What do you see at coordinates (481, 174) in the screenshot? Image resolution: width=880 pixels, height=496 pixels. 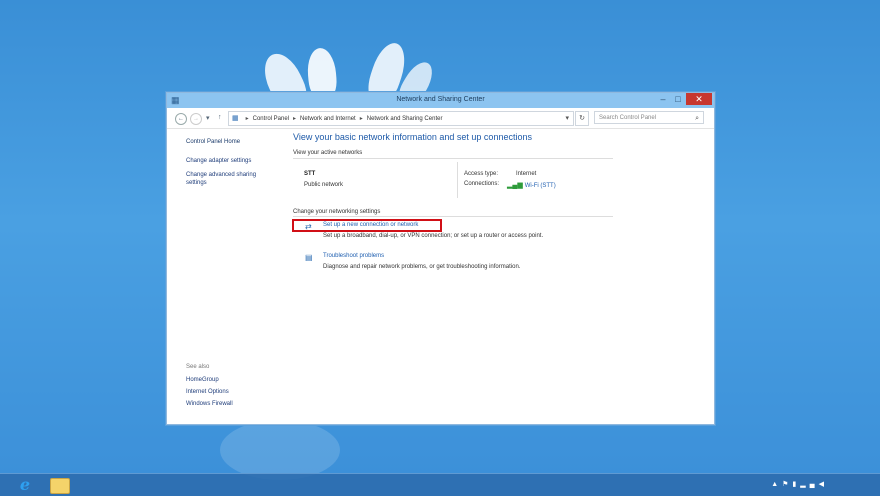 I see `access-type-label: Access type:` at bounding box center [481, 174].